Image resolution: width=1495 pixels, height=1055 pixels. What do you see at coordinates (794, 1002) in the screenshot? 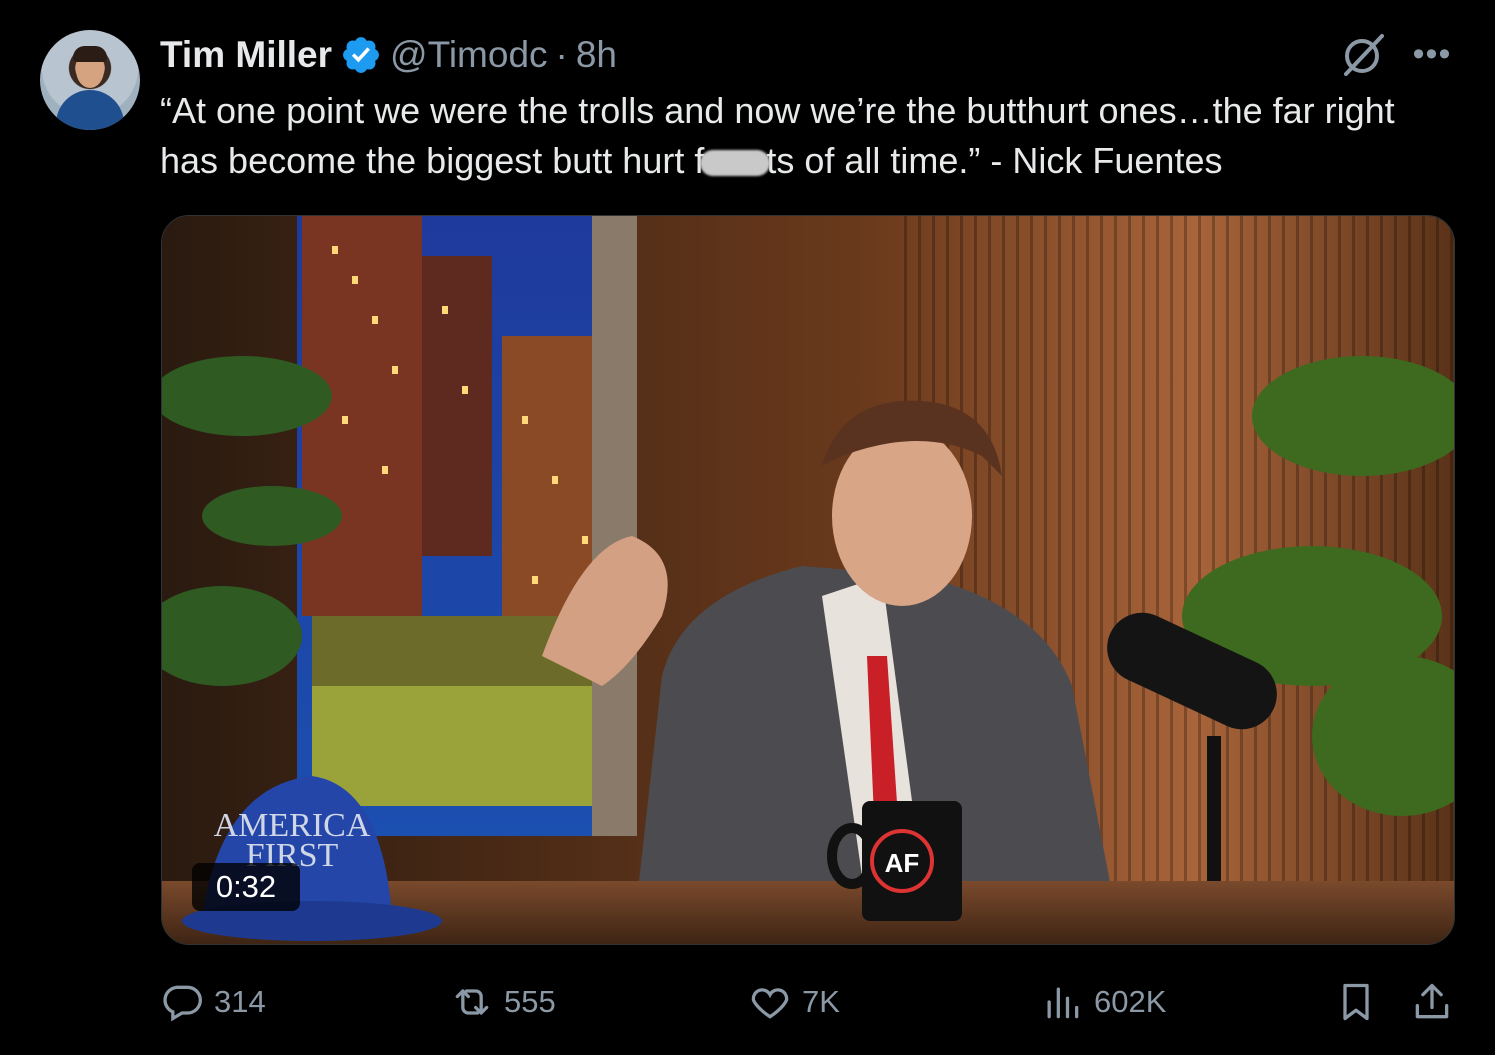
I see `like-button: 7K` at bounding box center [794, 1002].